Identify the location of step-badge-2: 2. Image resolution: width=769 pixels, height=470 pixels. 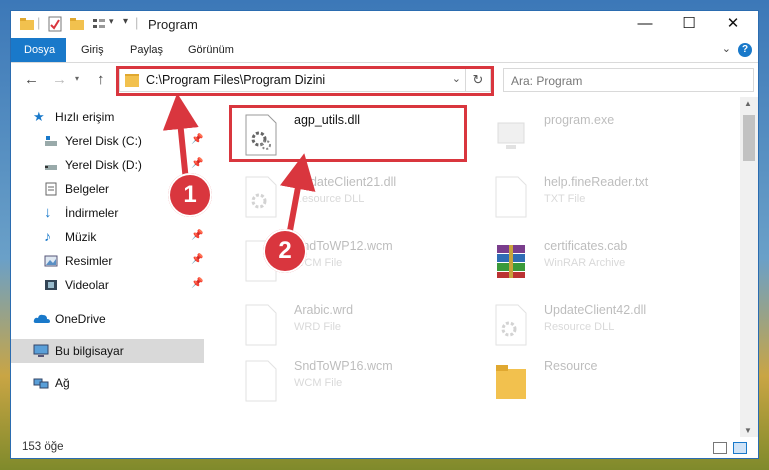
(285, 251).